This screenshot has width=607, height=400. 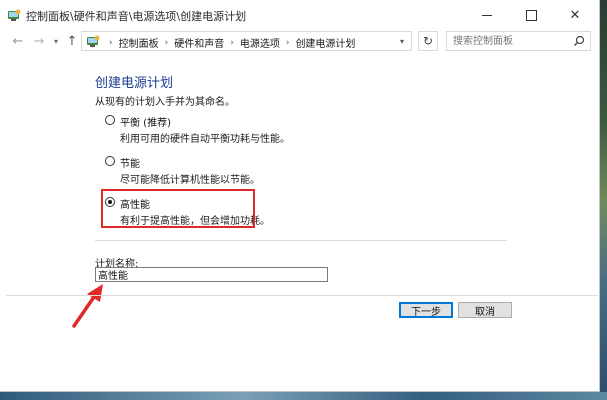 I want to click on footer-divider, so click(x=302, y=295).